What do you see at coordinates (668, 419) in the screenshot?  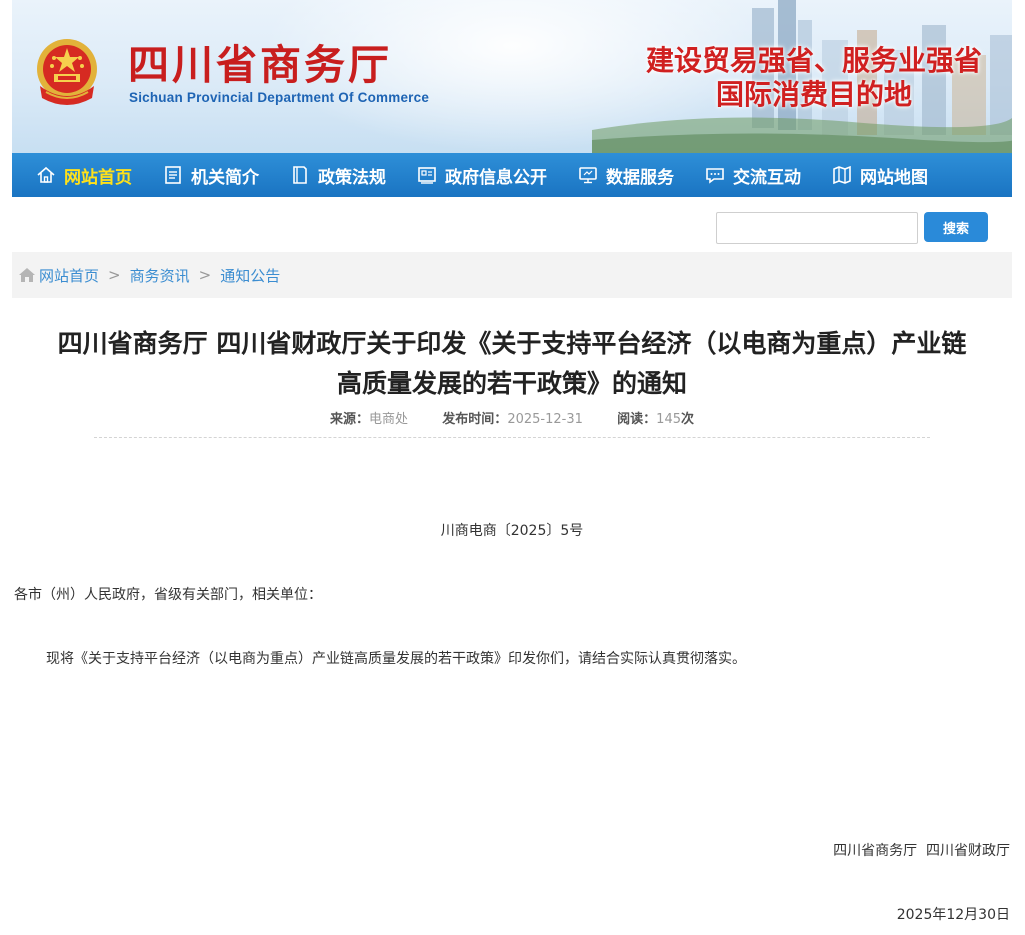 I see `views-value: 145` at bounding box center [668, 419].